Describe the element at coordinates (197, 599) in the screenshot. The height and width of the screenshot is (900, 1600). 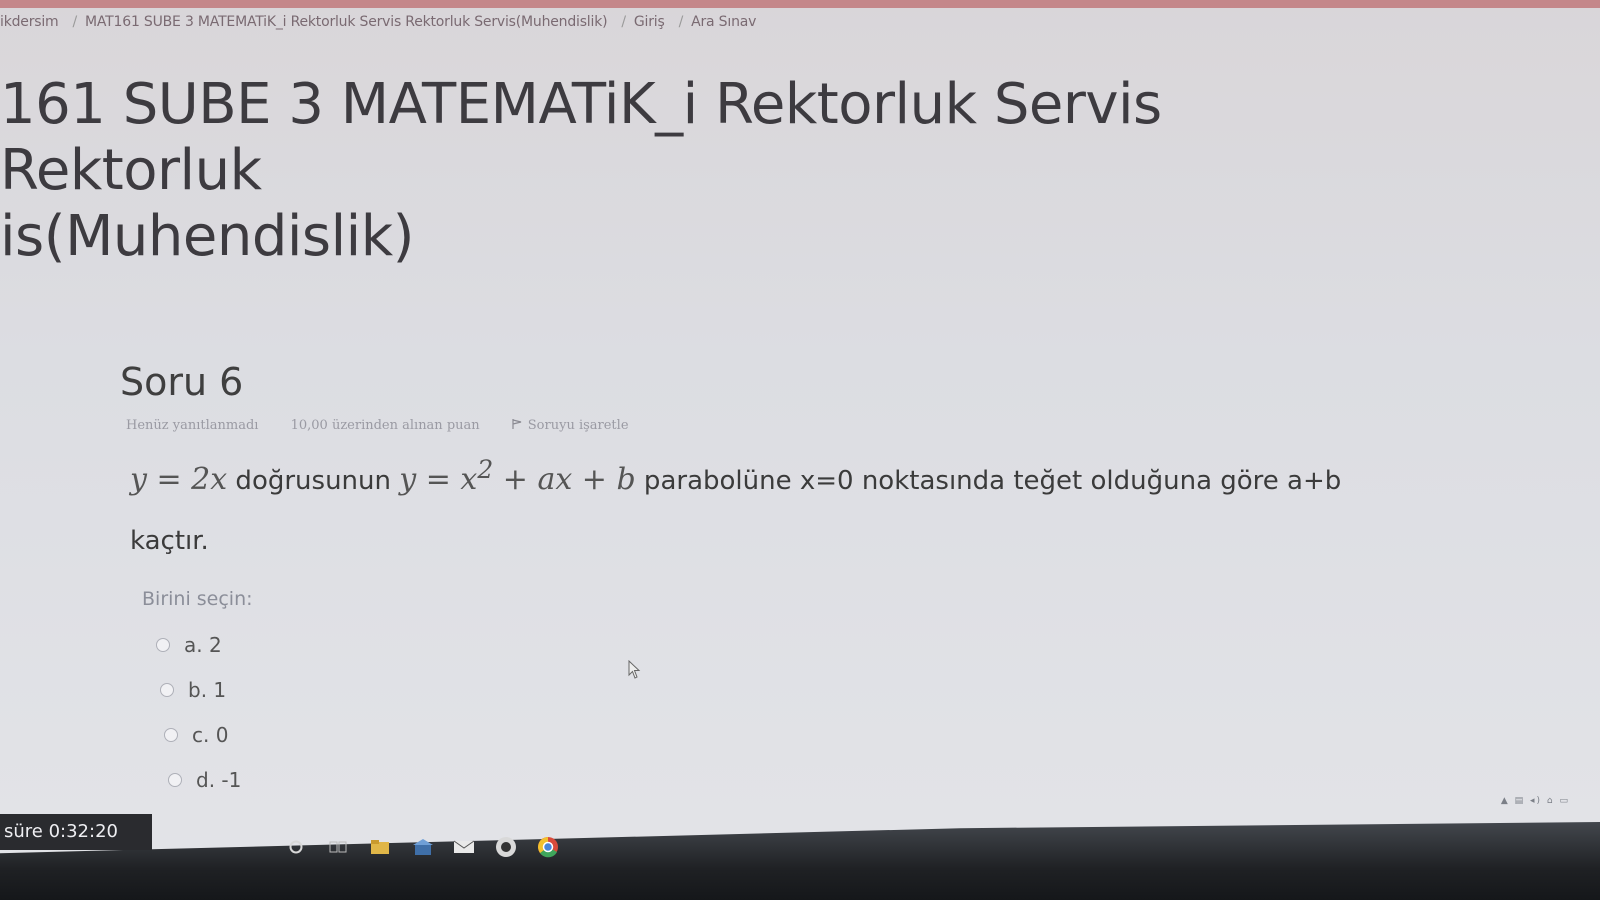
I see `answer-prompt: Birini seçin:` at that location.